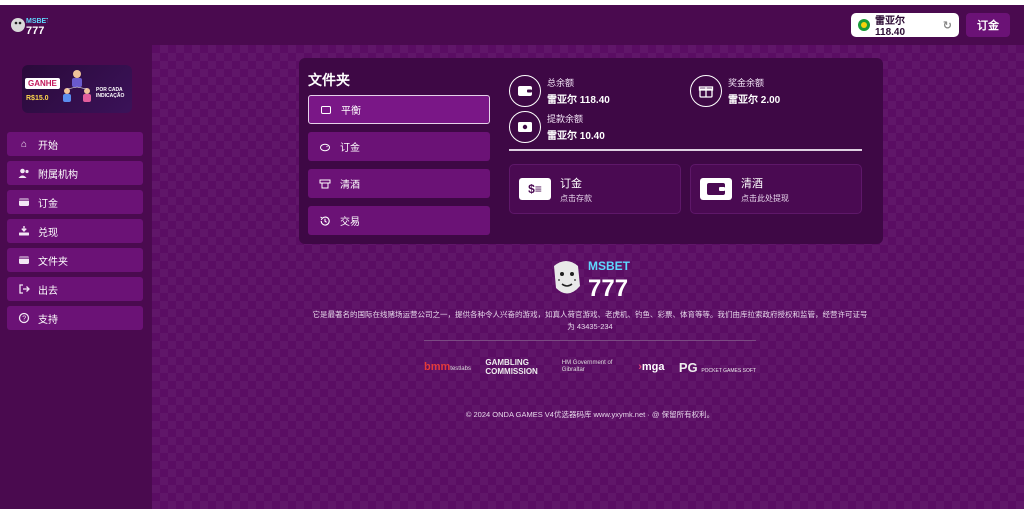 This screenshot has height=509, width=1024. What do you see at coordinates (48, 291) in the screenshot?
I see `sidebar-item-label: 出去` at bounding box center [48, 291].